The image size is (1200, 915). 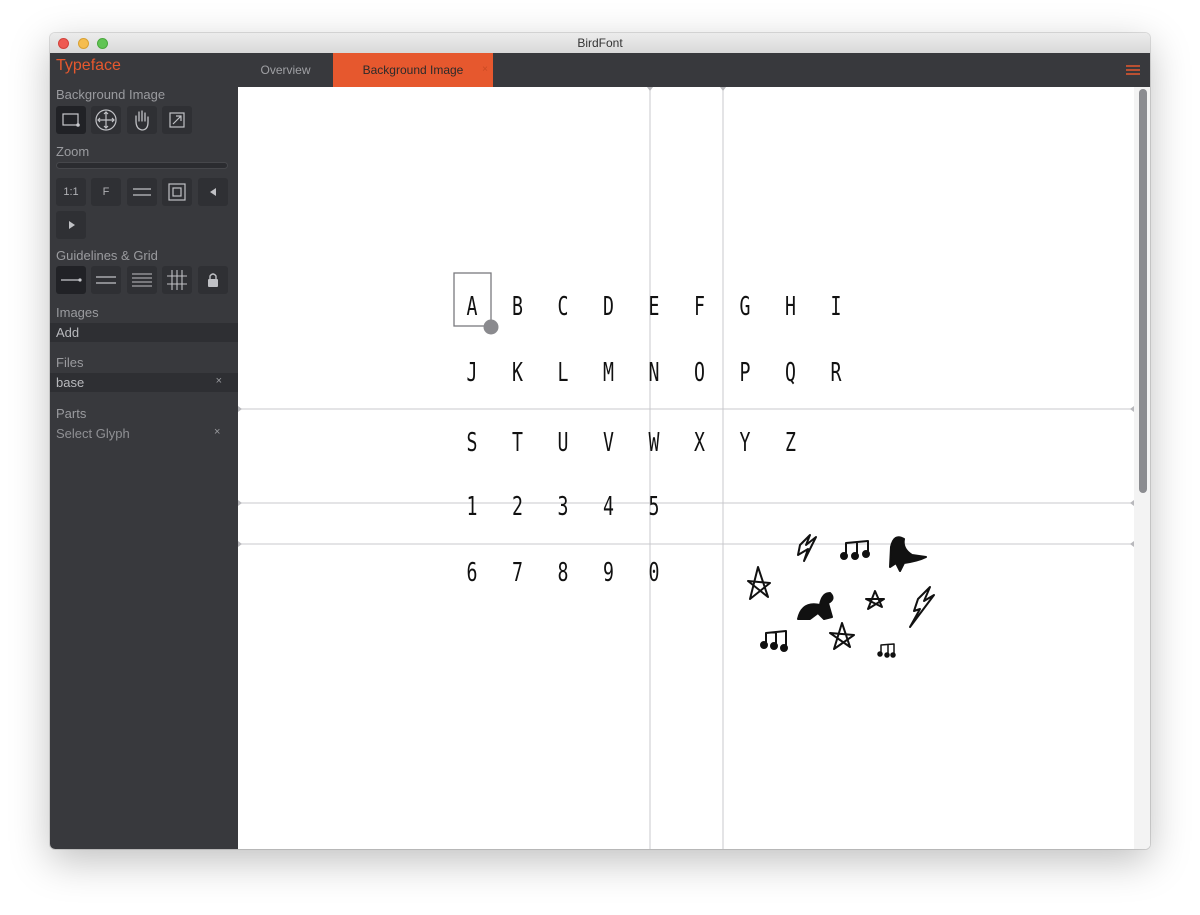 I want to click on glyph-b: B, so click(x=517, y=307).